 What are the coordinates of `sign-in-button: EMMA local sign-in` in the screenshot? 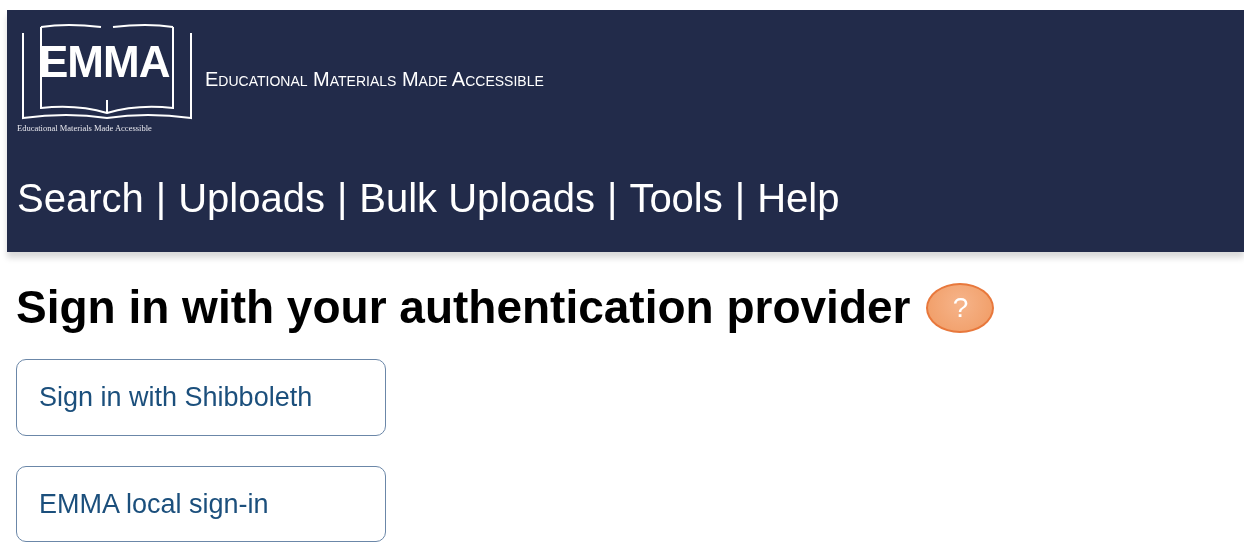 It's located at (201, 504).